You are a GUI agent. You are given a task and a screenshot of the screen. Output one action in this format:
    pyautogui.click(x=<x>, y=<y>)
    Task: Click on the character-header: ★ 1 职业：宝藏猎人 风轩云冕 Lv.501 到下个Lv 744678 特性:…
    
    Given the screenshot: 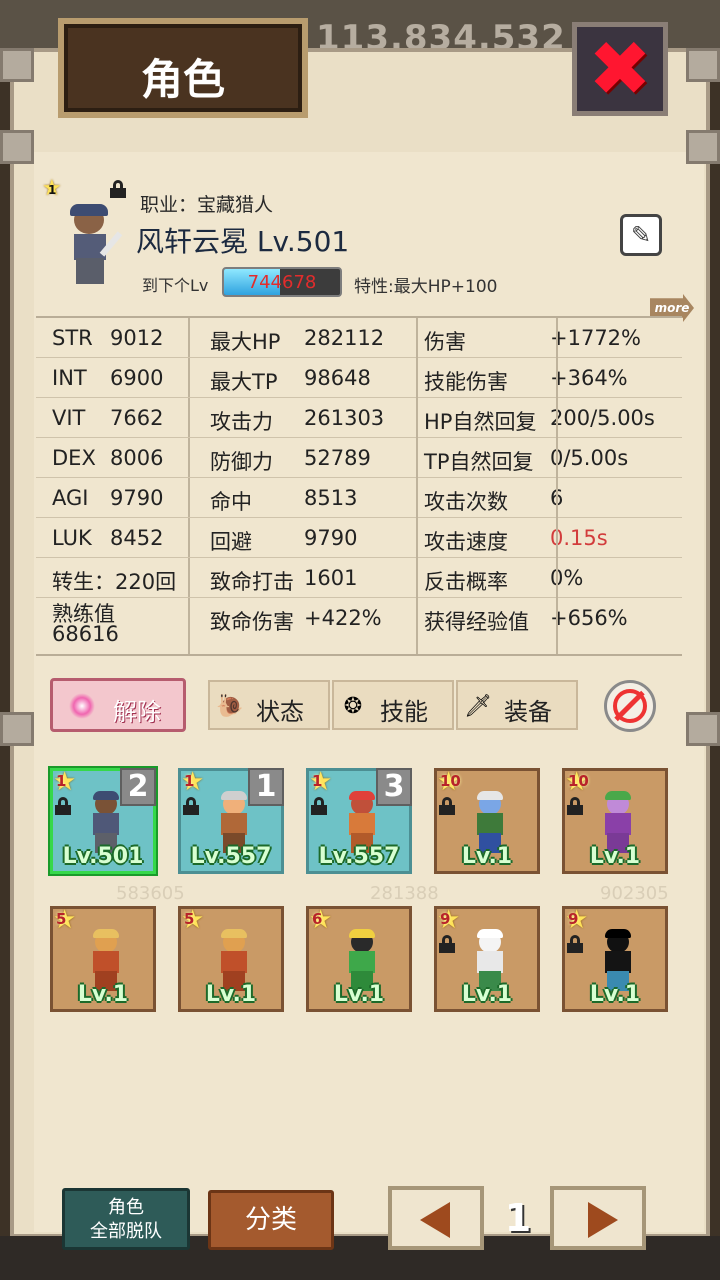 What is the action you would take?
    pyautogui.click(x=360, y=241)
    